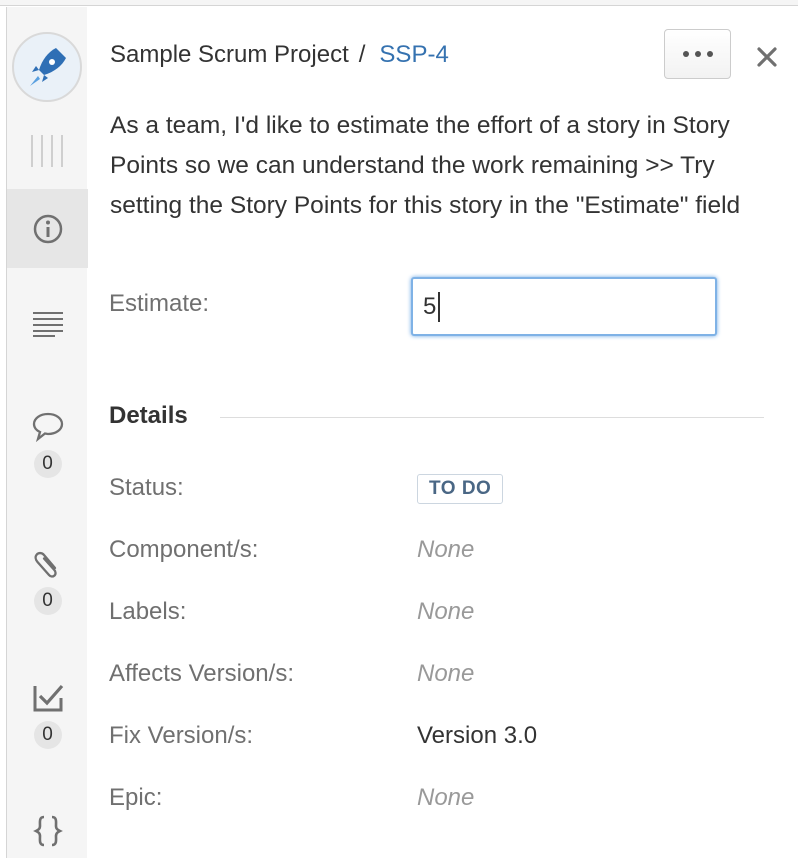 The image size is (798, 858). I want to click on more-dots-icon, so click(685, 54).